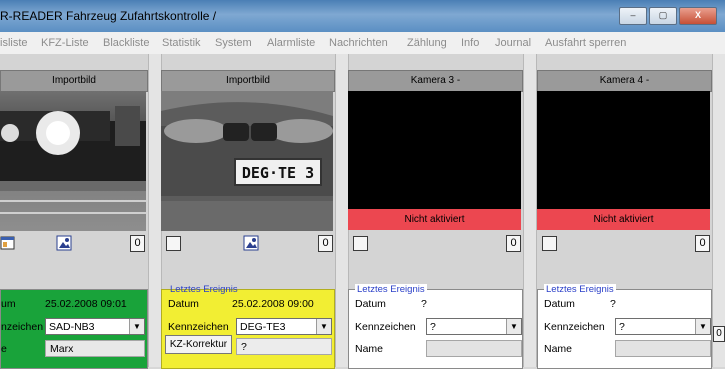  Describe the element at coordinates (549, 243) in the screenshot. I see `camera-4-checkbox` at that location.